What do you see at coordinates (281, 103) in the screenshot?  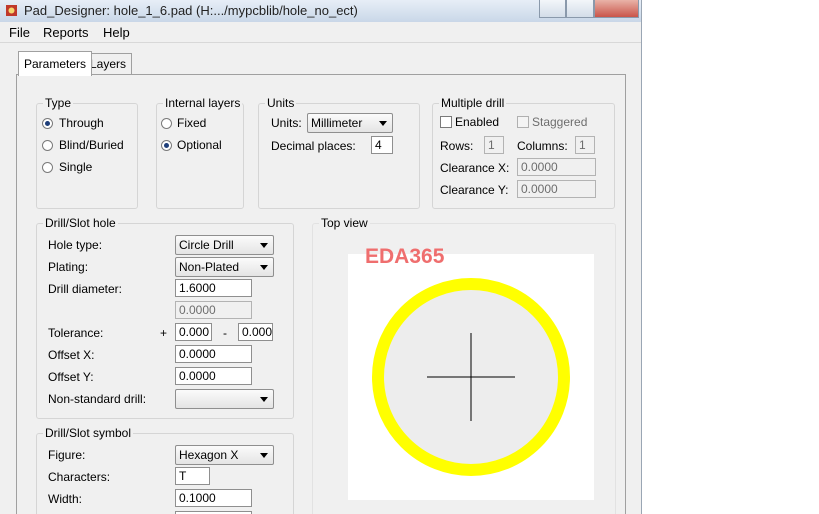 I see `units-group-label: Units` at bounding box center [281, 103].